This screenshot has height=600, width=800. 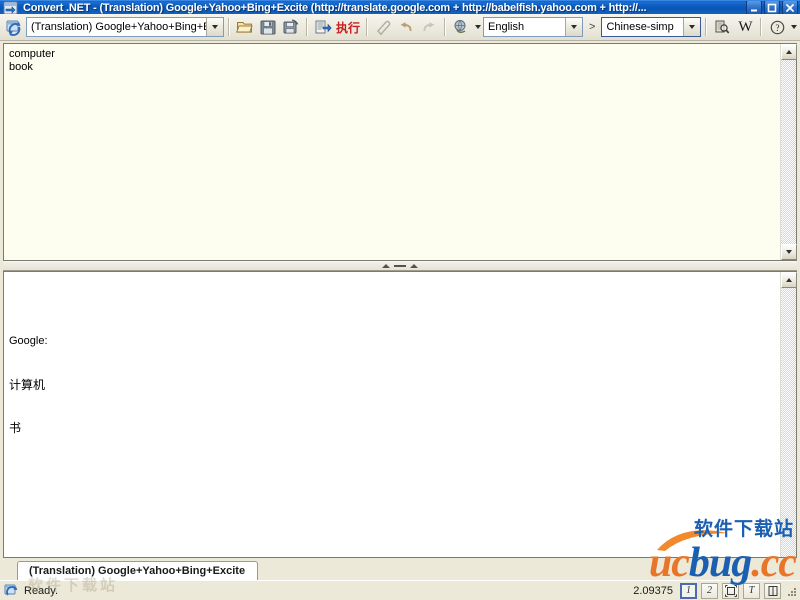 What do you see at coordinates (11, 8) in the screenshot?
I see `app-convert-icon` at bounding box center [11, 8].